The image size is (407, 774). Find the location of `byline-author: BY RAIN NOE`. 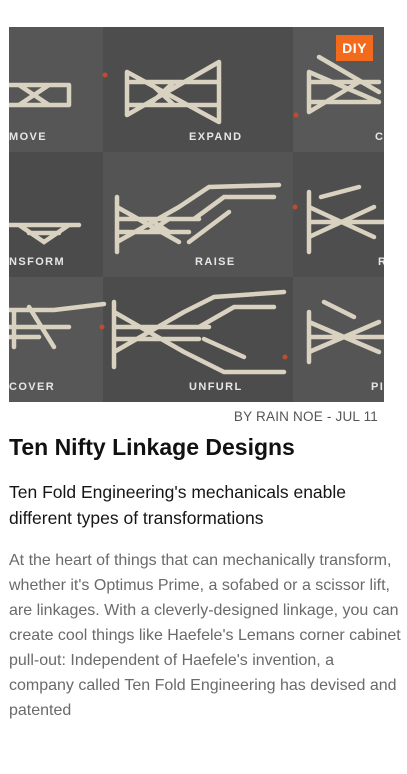

byline-author: BY RAIN NOE is located at coordinates (278, 416).